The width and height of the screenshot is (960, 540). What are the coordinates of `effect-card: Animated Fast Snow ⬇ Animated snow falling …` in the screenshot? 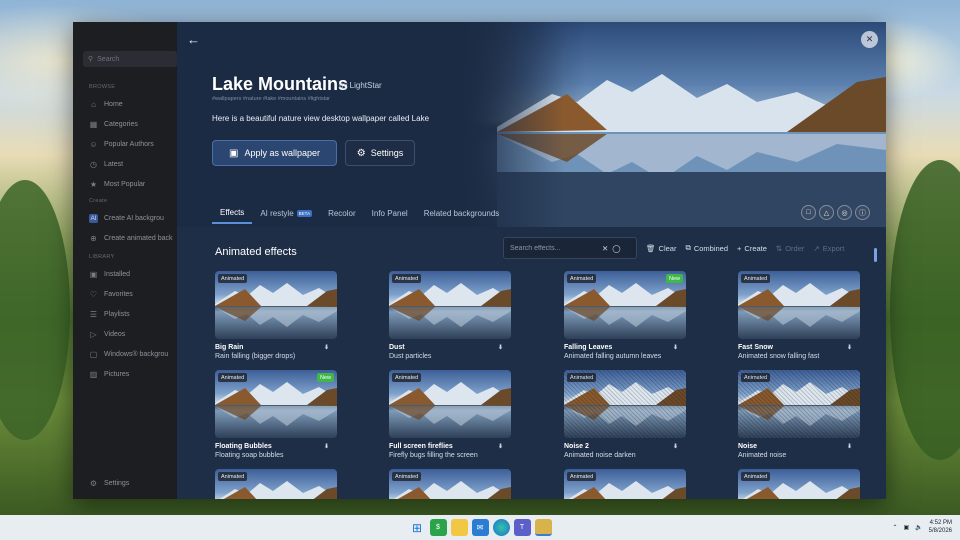 It's located at (799, 315).